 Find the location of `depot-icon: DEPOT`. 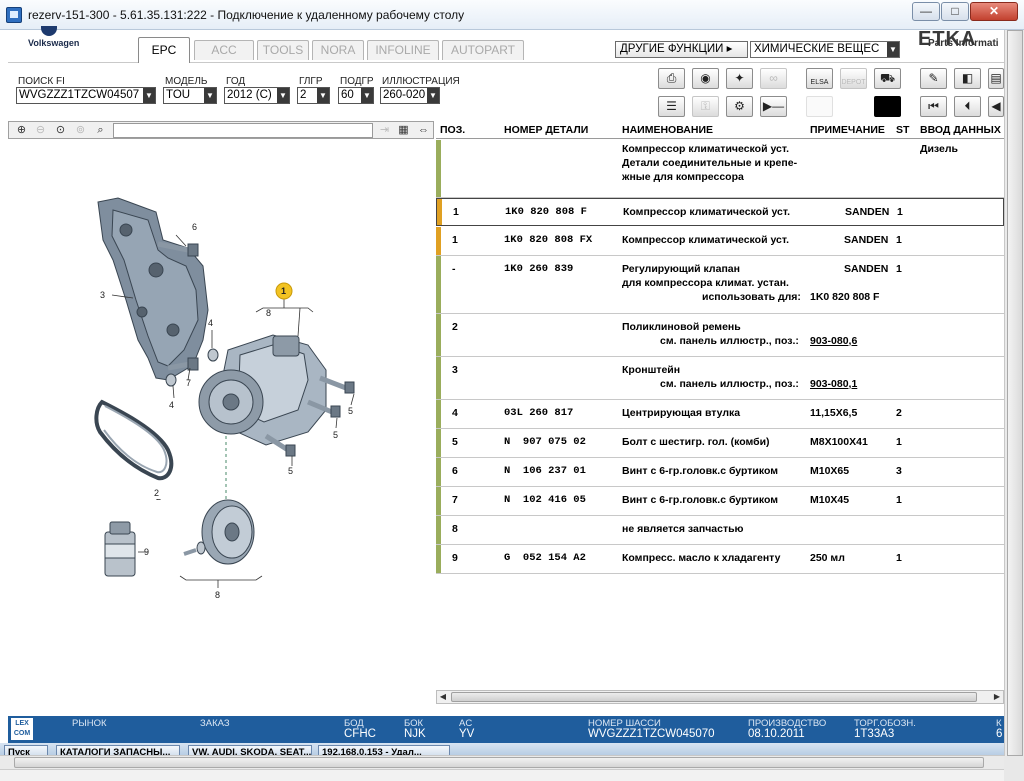

depot-icon: DEPOT is located at coordinates (853, 78).